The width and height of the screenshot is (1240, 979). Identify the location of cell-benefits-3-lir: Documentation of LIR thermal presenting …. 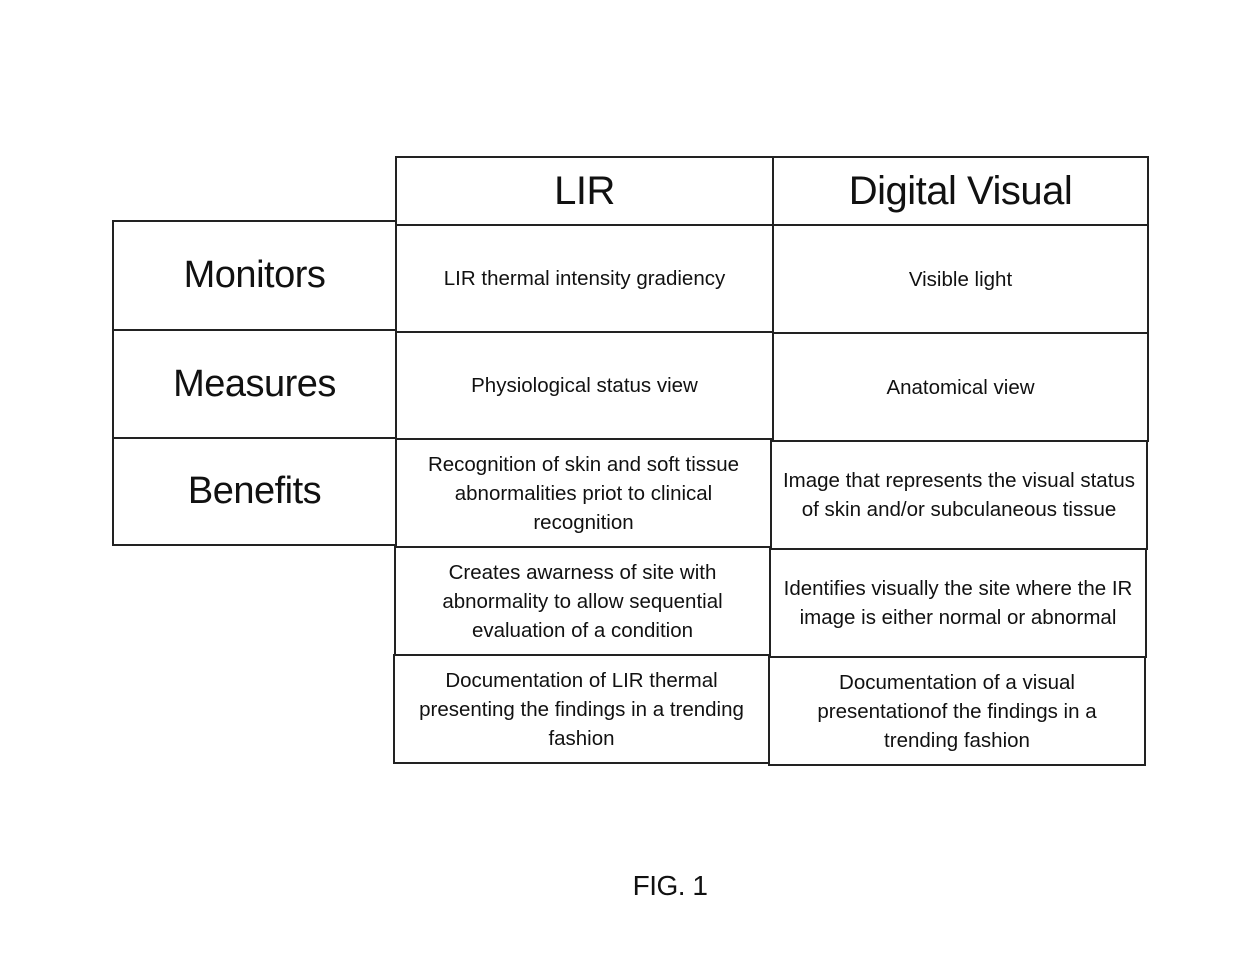
(581, 709).